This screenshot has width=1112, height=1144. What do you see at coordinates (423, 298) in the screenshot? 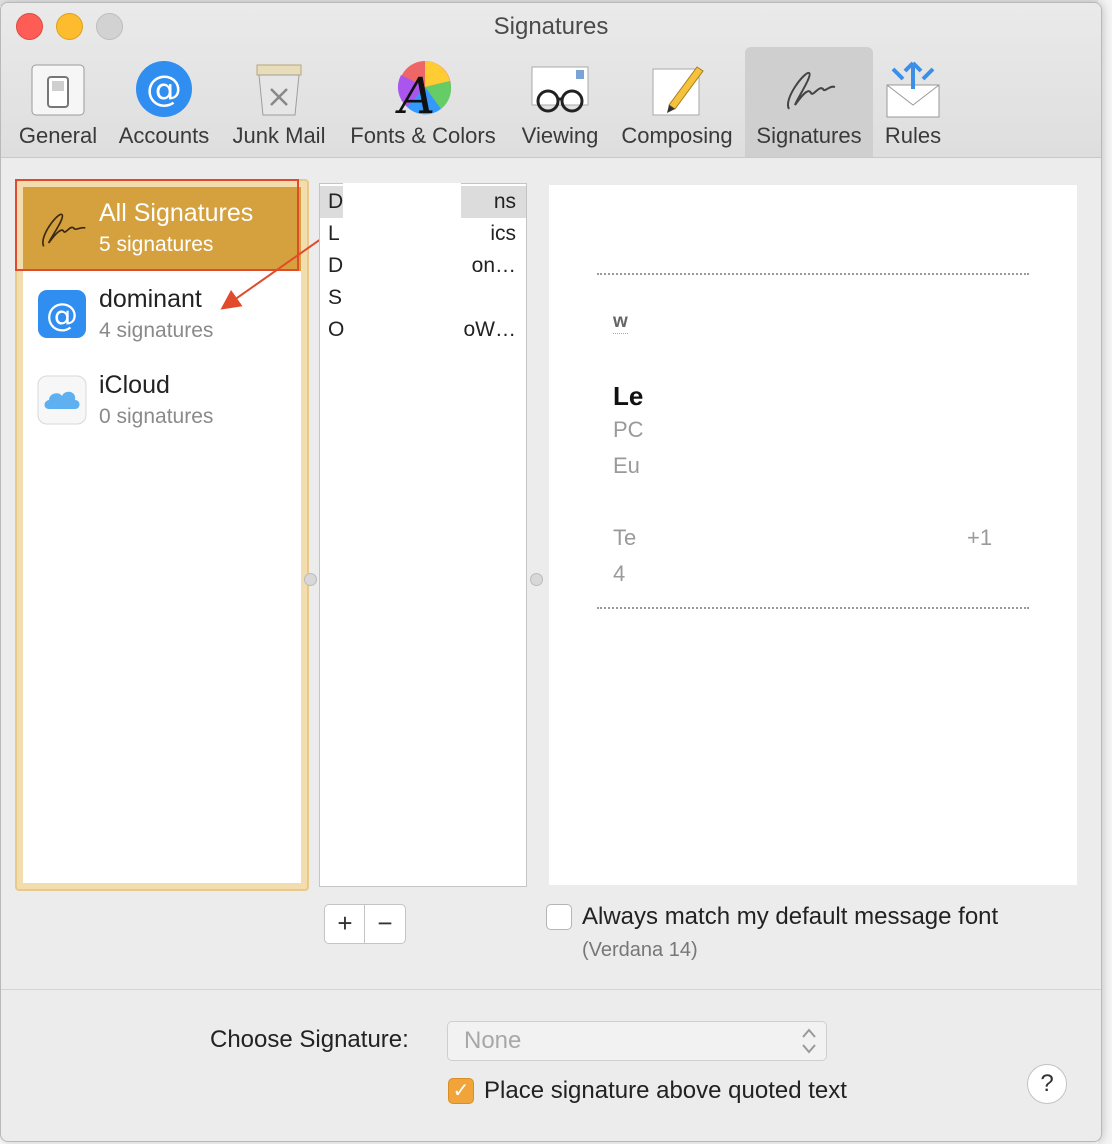
I see `signature-row: S` at bounding box center [423, 298].